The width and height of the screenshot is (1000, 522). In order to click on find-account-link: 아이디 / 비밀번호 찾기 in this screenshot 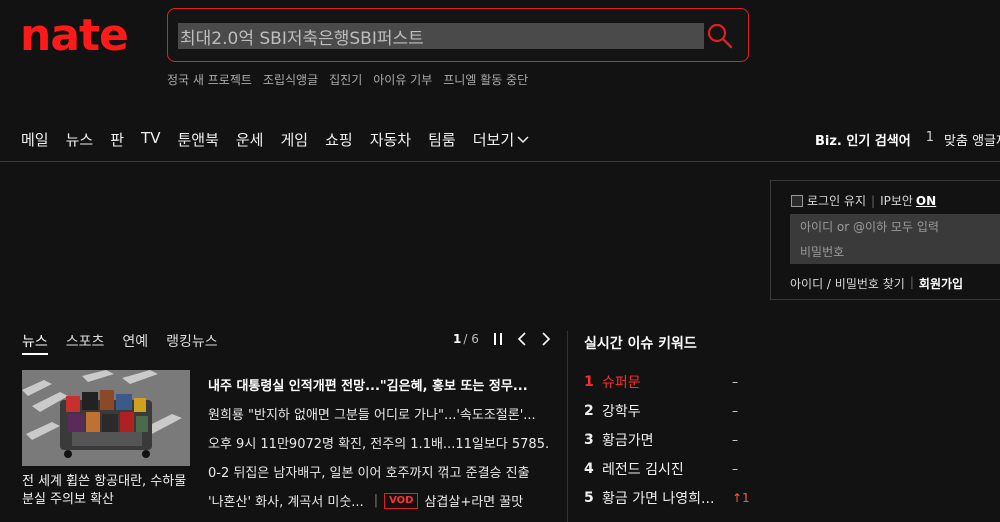, I will do `click(847, 283)`.